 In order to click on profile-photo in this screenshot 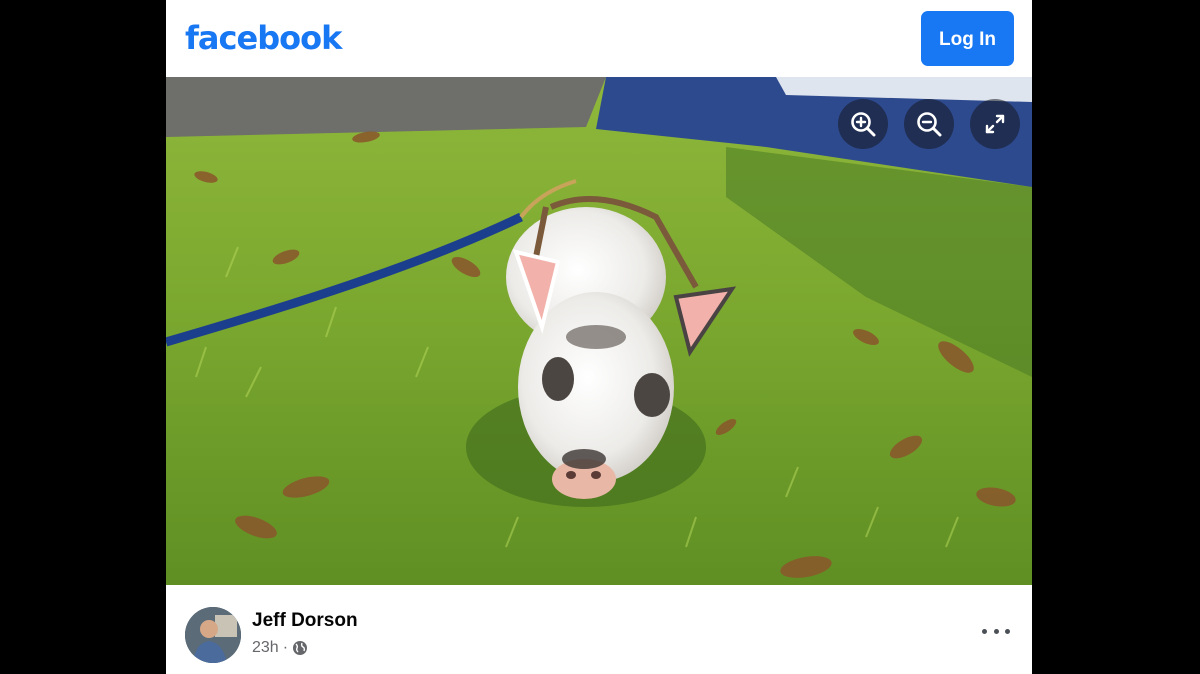, I will do `click(213, 635)`.